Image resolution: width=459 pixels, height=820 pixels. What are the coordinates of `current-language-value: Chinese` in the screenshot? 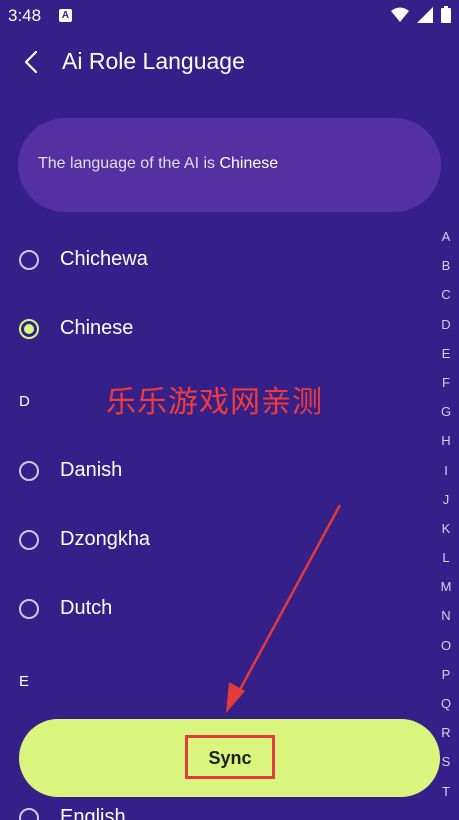 It's located at (249, 163).